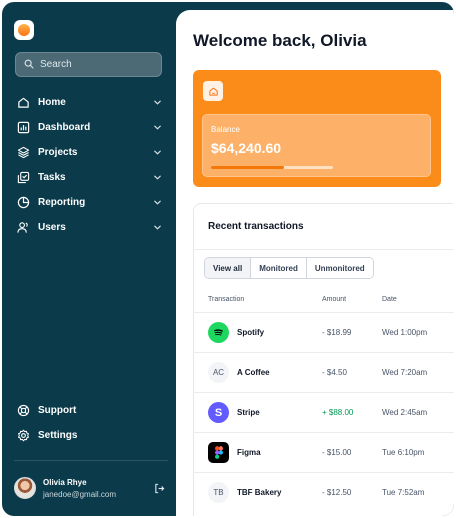  I want to click on column-header-date: Date, so click(389, 299).